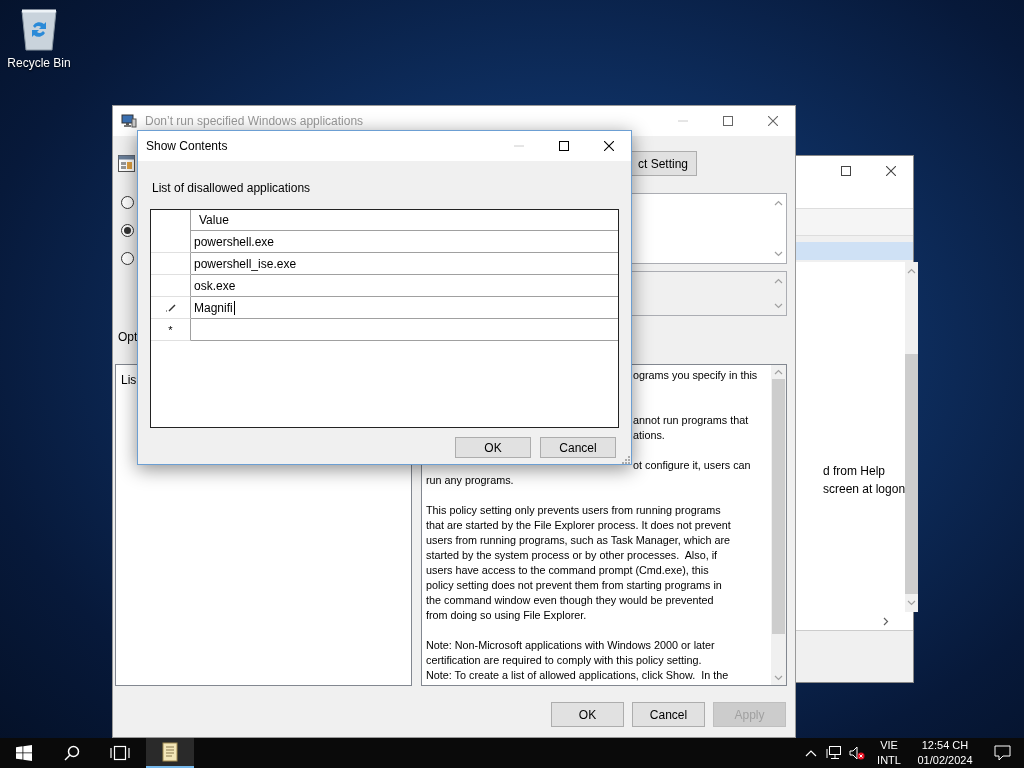  Describe the element at coordinates (470, 480) in the screenshot. I see `help-text-line: run any programs.` at that location.